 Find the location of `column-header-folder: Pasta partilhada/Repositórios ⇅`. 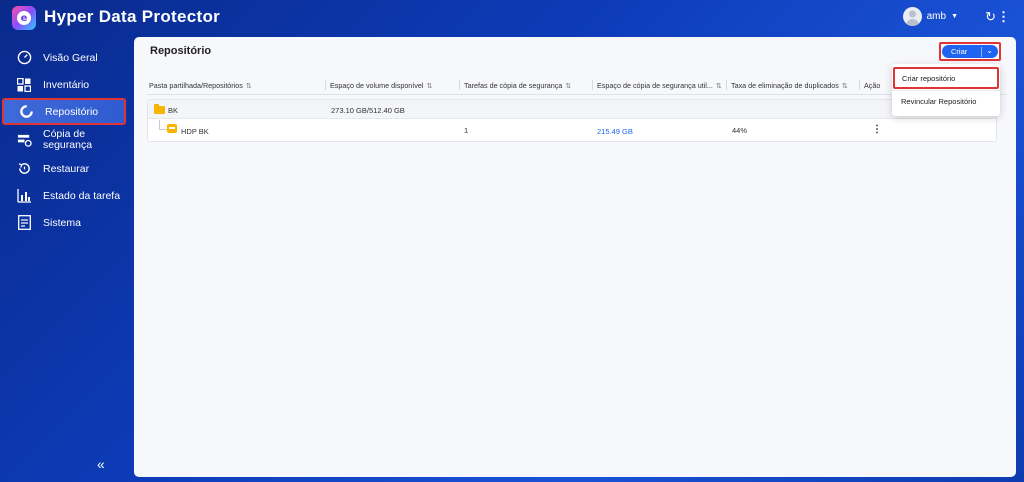

column-header-folder: Pasta partilhada/Repositórios ⇅ is located at coordinates (200, 85).